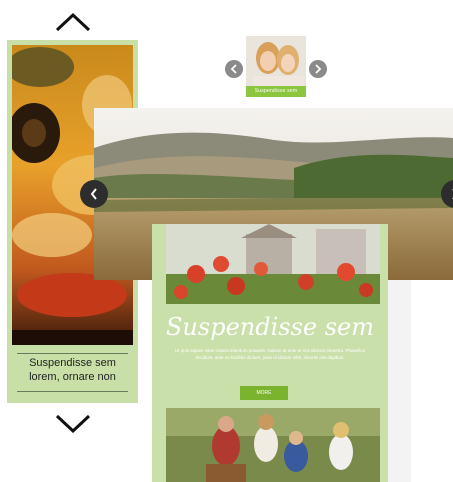 This screenshot has width=453, height=482. I want to click on poppies-photo, so click(273, 264).